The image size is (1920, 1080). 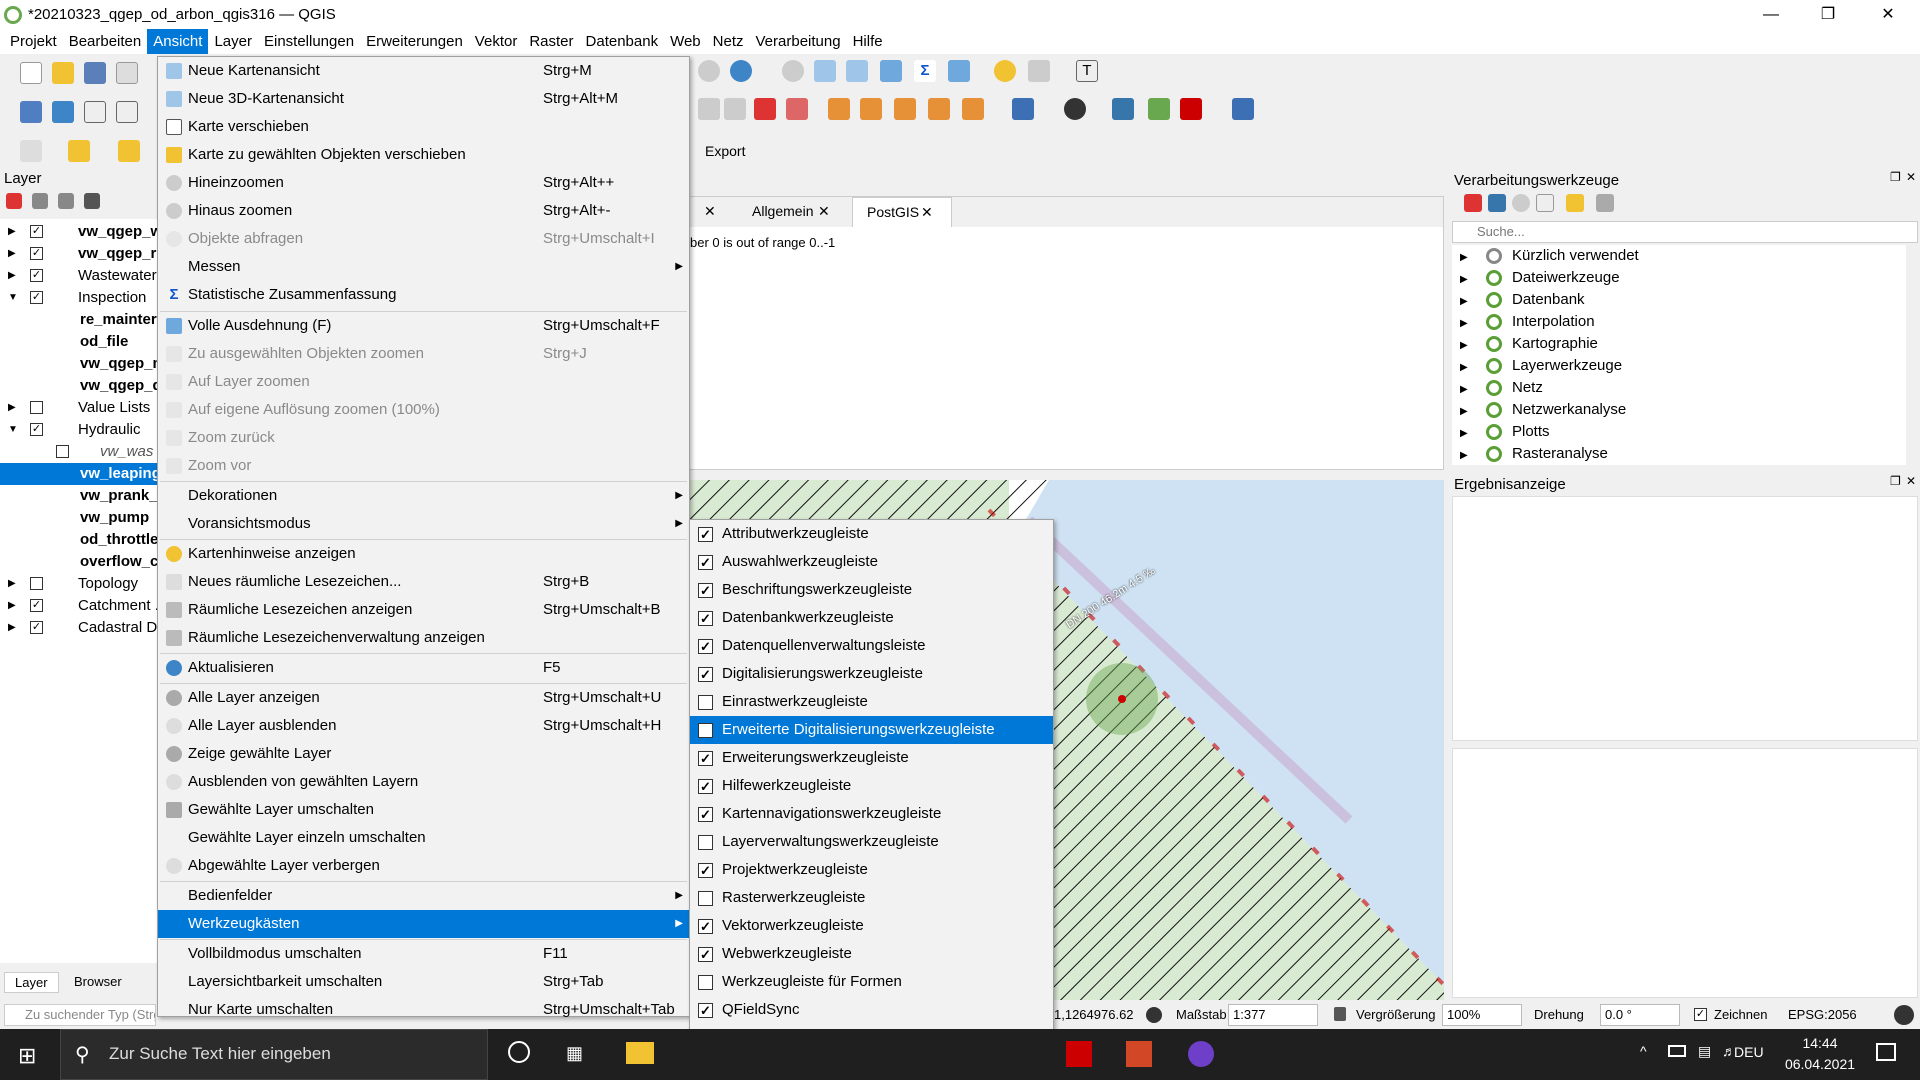 What do you see at coordinates (902, 212) in the screenshot?
I see `tab-postgis-active: PostGIS ✕` at bounding box center [902, 212].